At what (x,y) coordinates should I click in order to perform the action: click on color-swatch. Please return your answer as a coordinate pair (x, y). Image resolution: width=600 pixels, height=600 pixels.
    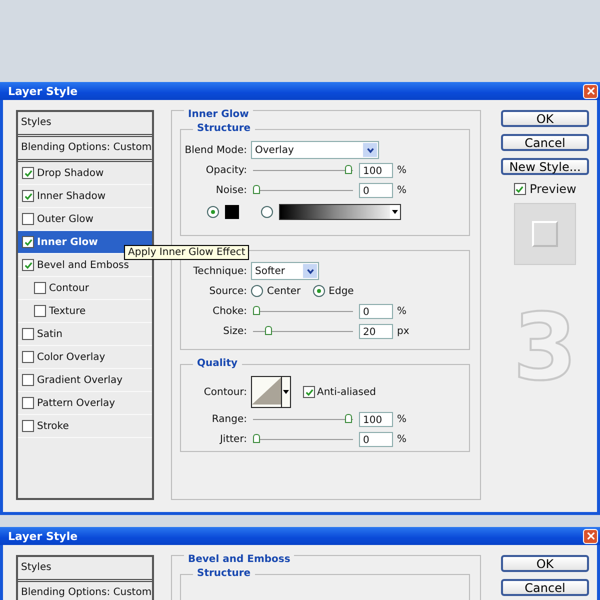
    Looking at the image, I should click on (232, 212).